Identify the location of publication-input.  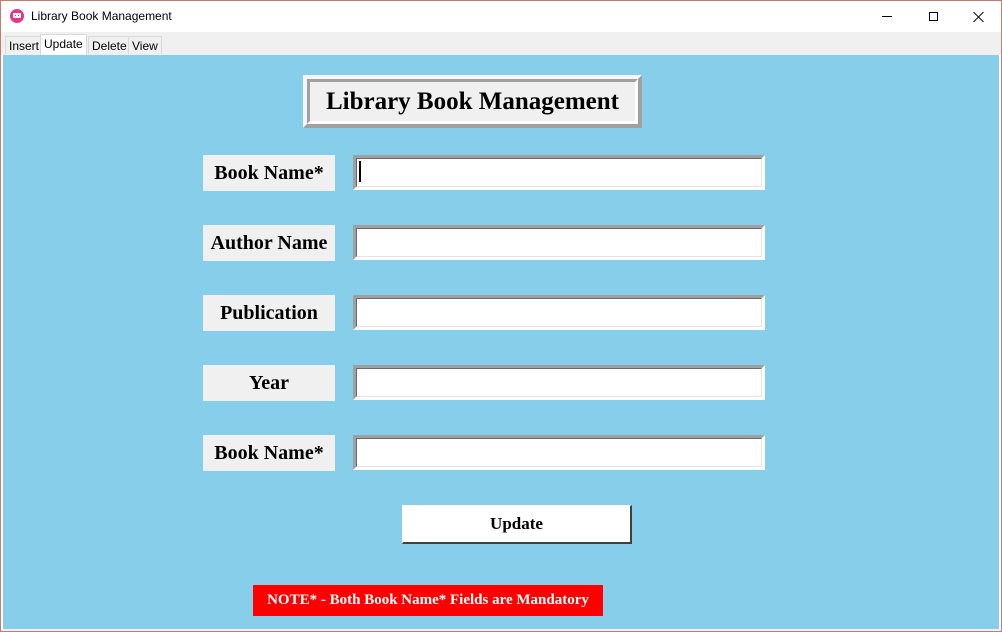
(560, 311).